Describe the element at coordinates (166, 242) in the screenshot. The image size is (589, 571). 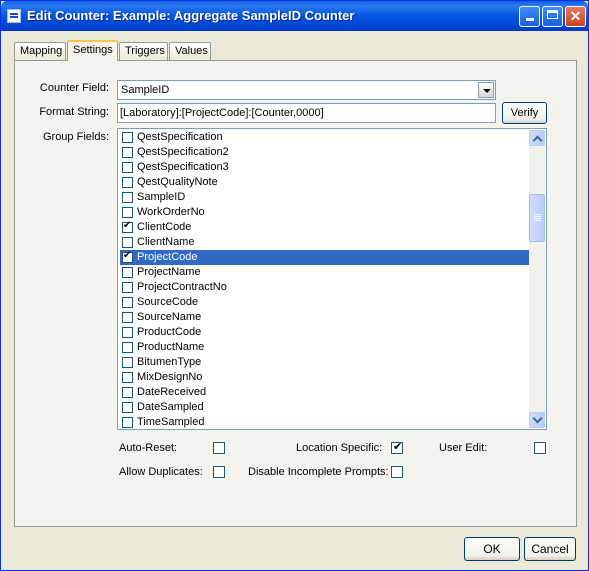
I see `list-item-label: ClientName` at that location.